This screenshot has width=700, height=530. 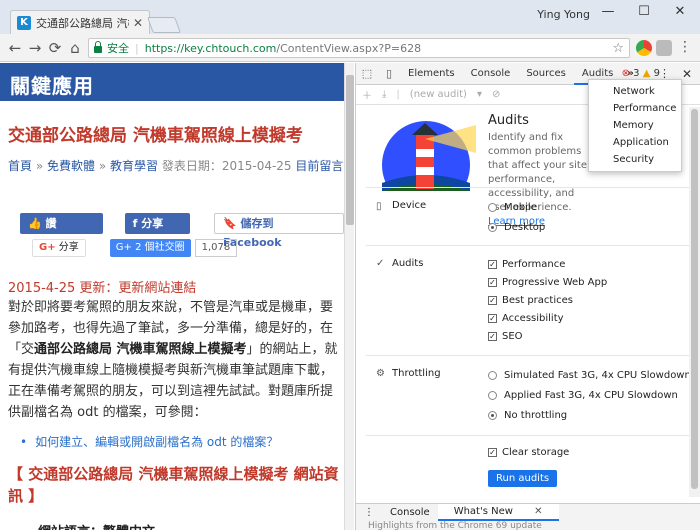 What do you see at coordinates (71, 166) in the screenshot?
I see `crumb-category-link: 免費軟體` at bounding box center [71, 166].